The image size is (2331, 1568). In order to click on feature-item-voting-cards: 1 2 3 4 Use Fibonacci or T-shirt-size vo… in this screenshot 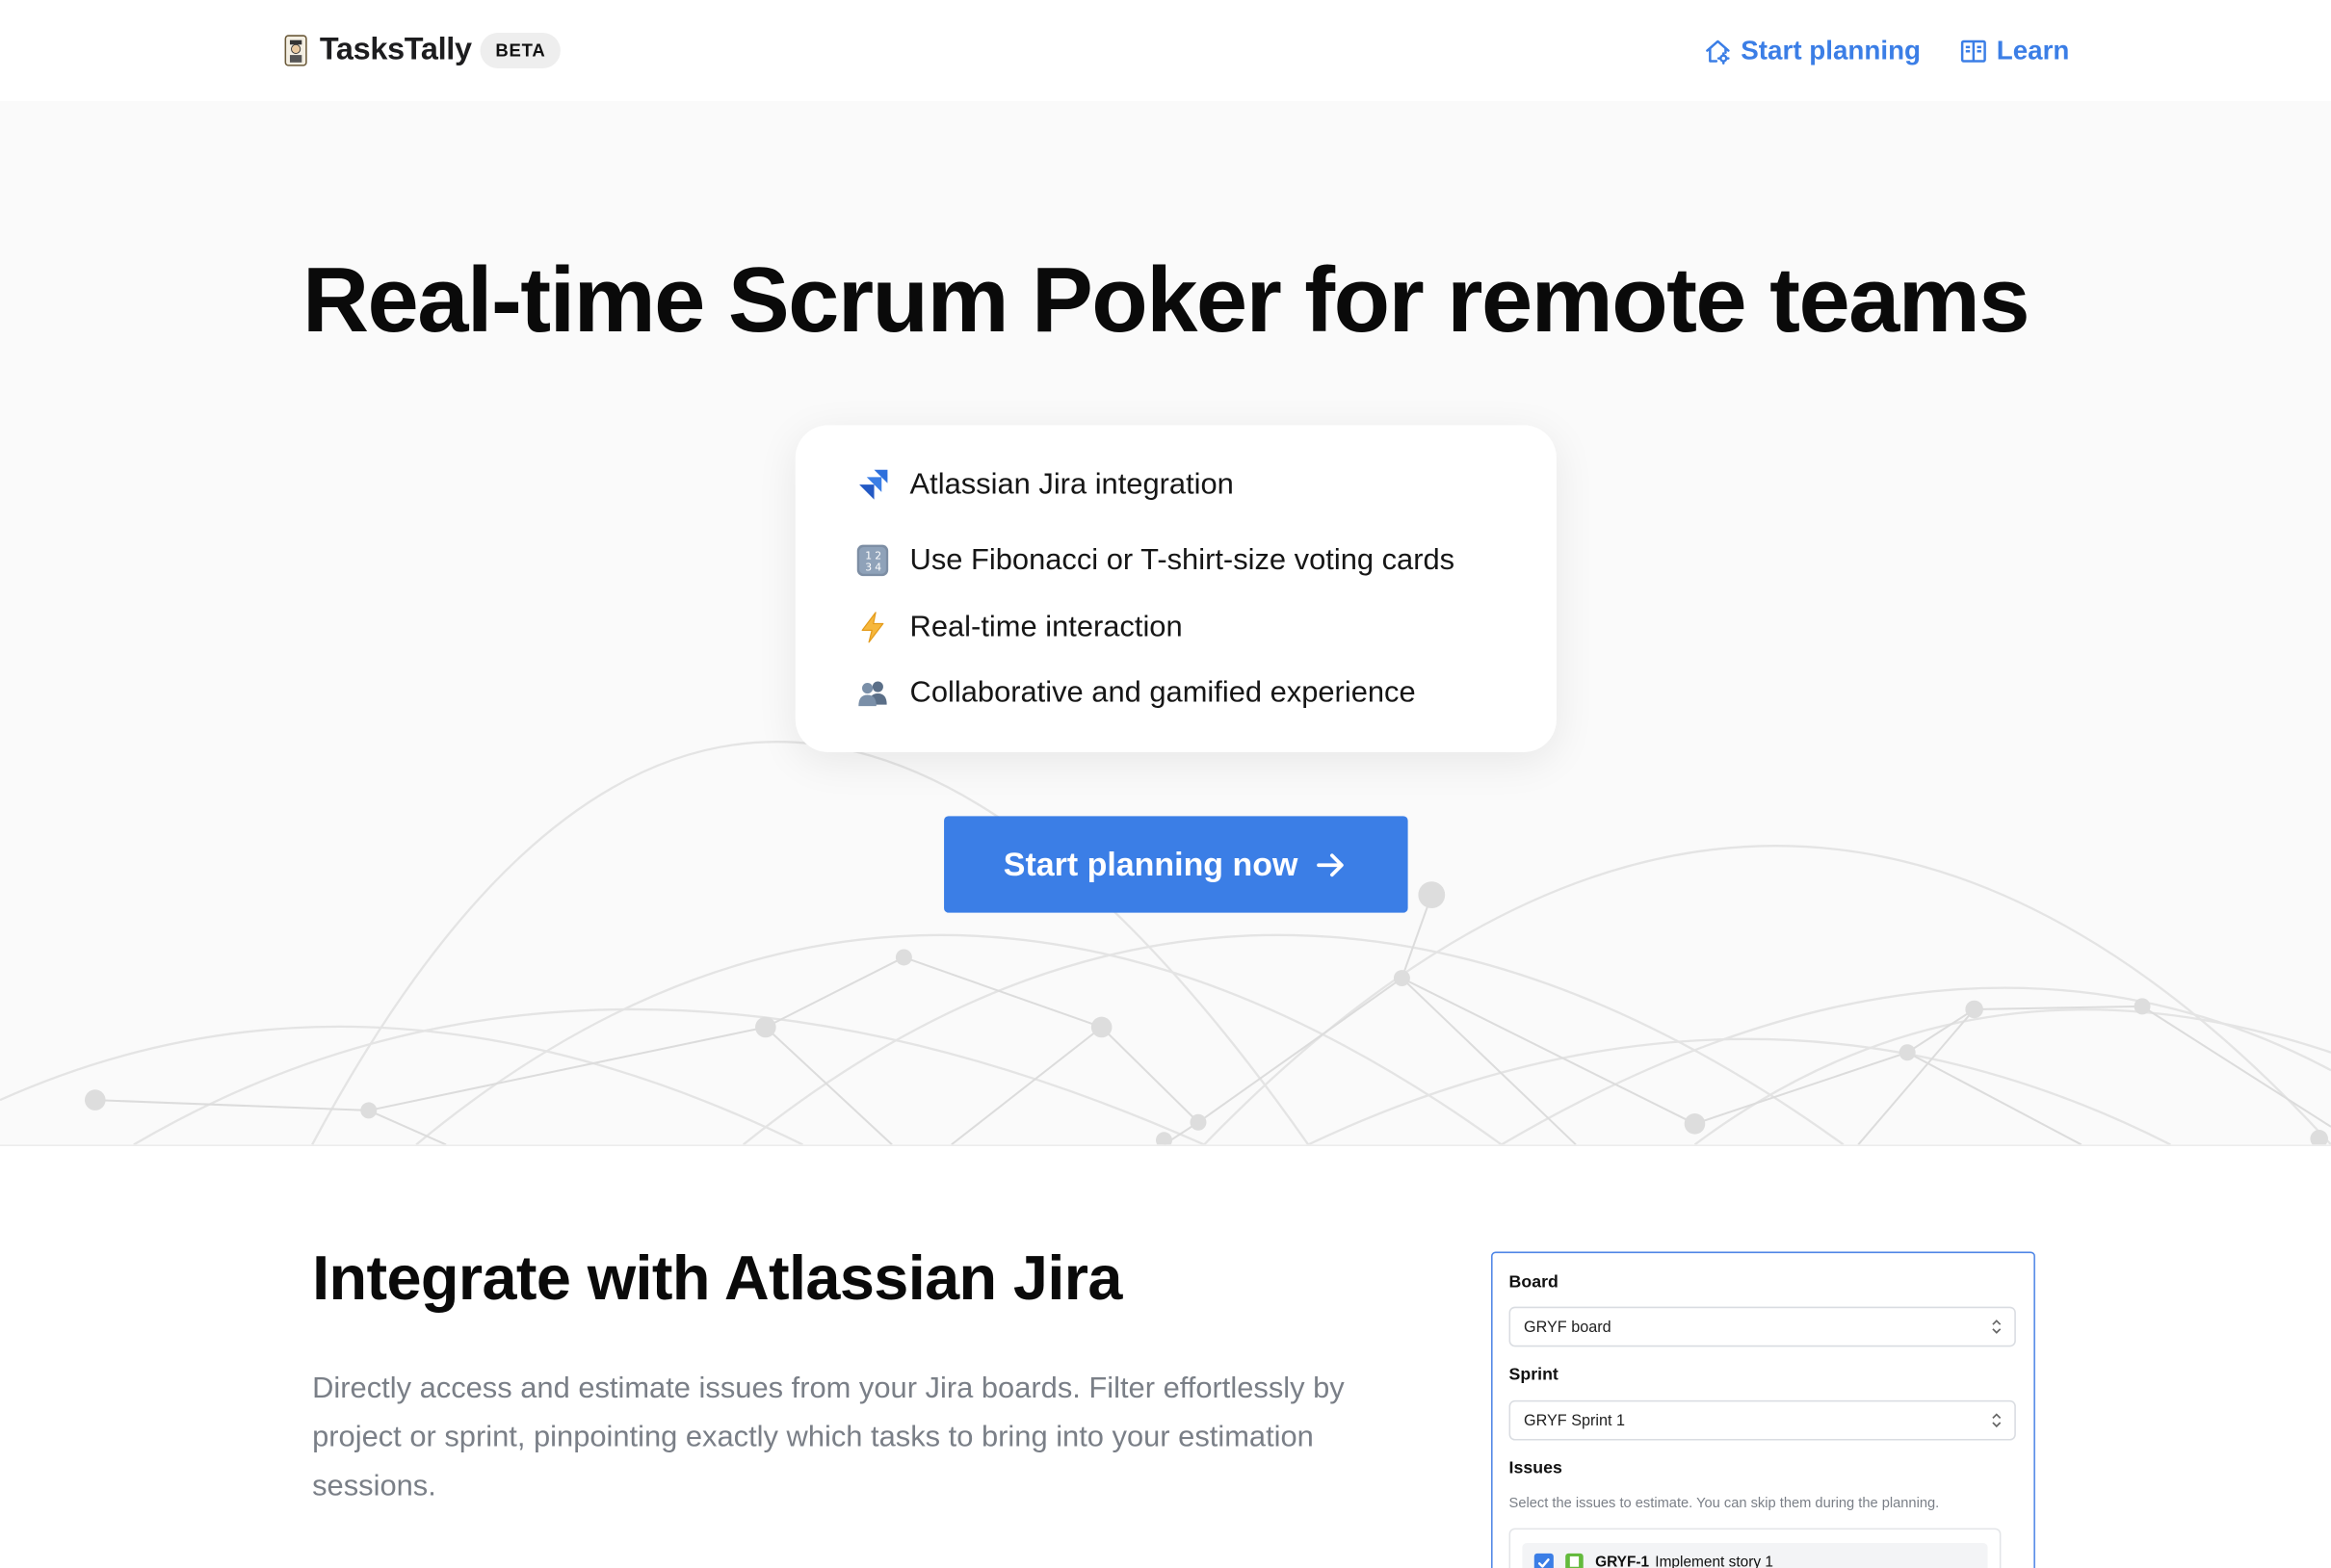, I will do `click(1154, 560)`.